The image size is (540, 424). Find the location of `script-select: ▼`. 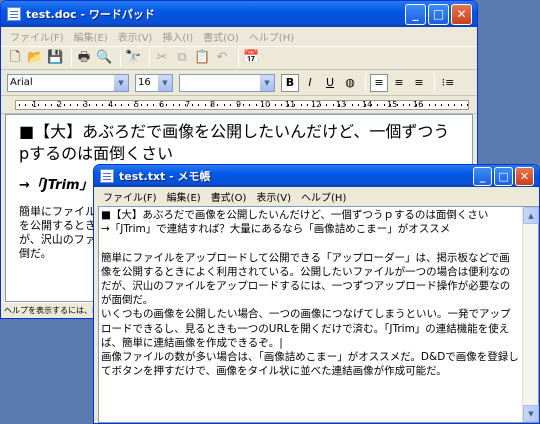

script-select: ▼ is located at coordinates (227, 82).